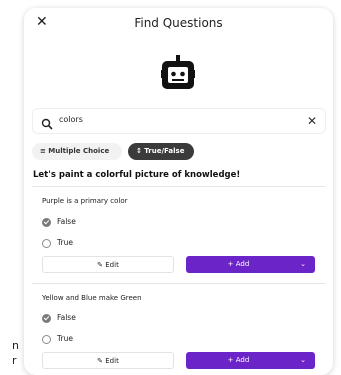 This screenshot has width=341, height=375. What do you see at coordinates (77, 151) in the screenshot?
I see `filter-multiple-choice: ≡ Multiple Choice` at bounding box center [77, 151].